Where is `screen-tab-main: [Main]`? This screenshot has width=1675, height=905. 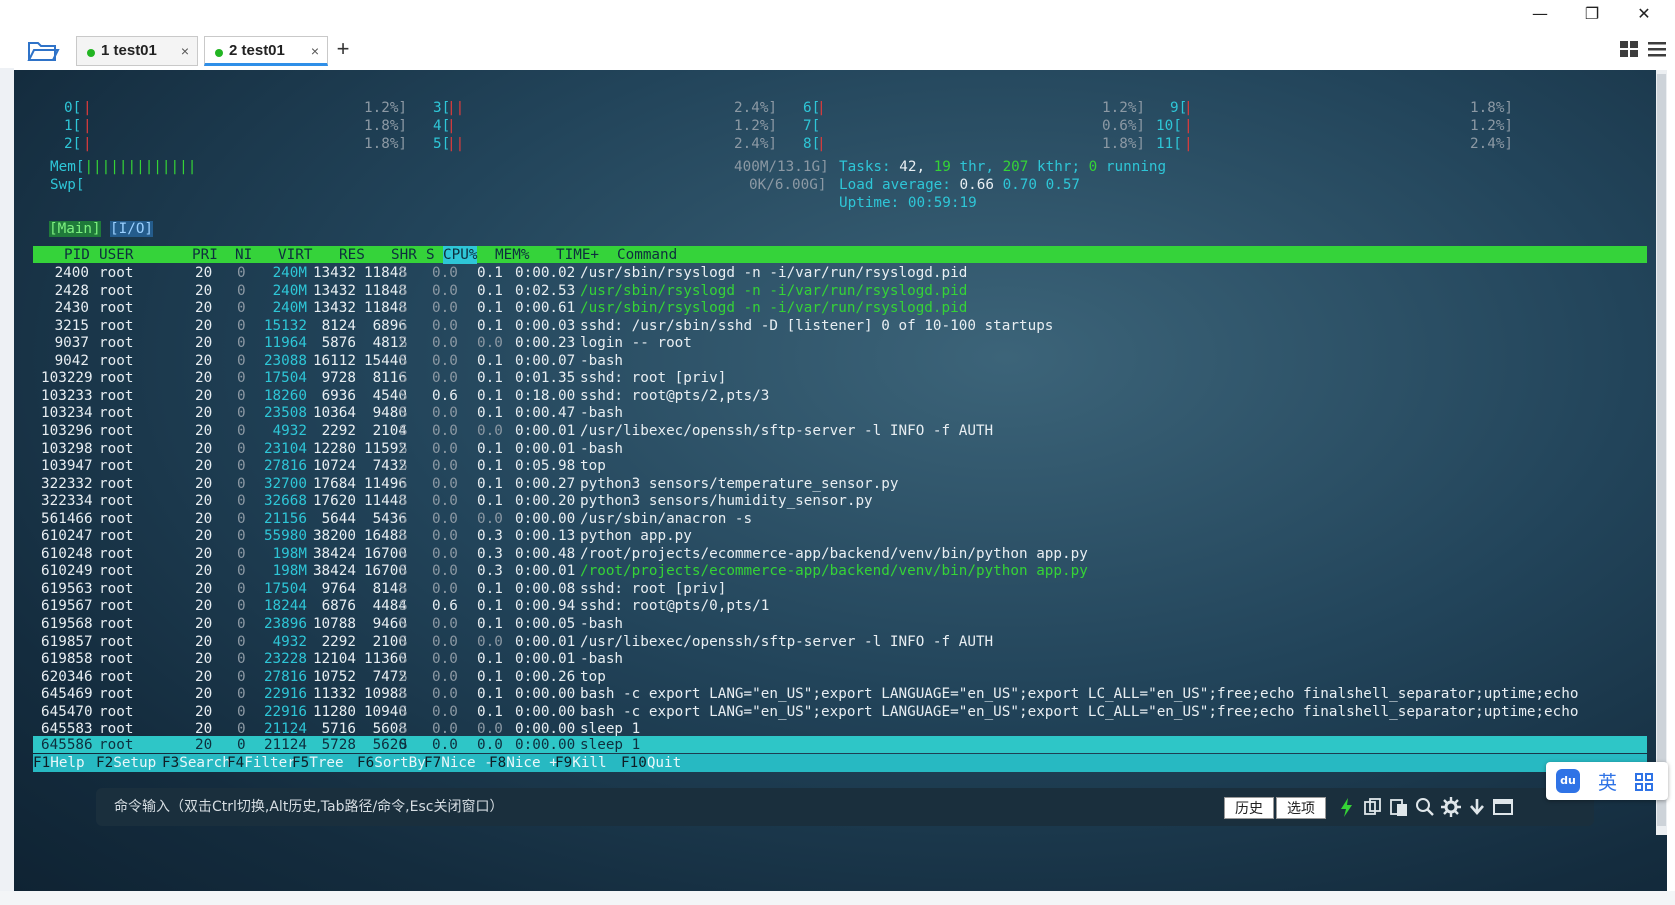 screen-tab-main: [Main] is located at coordinates (75, 229).